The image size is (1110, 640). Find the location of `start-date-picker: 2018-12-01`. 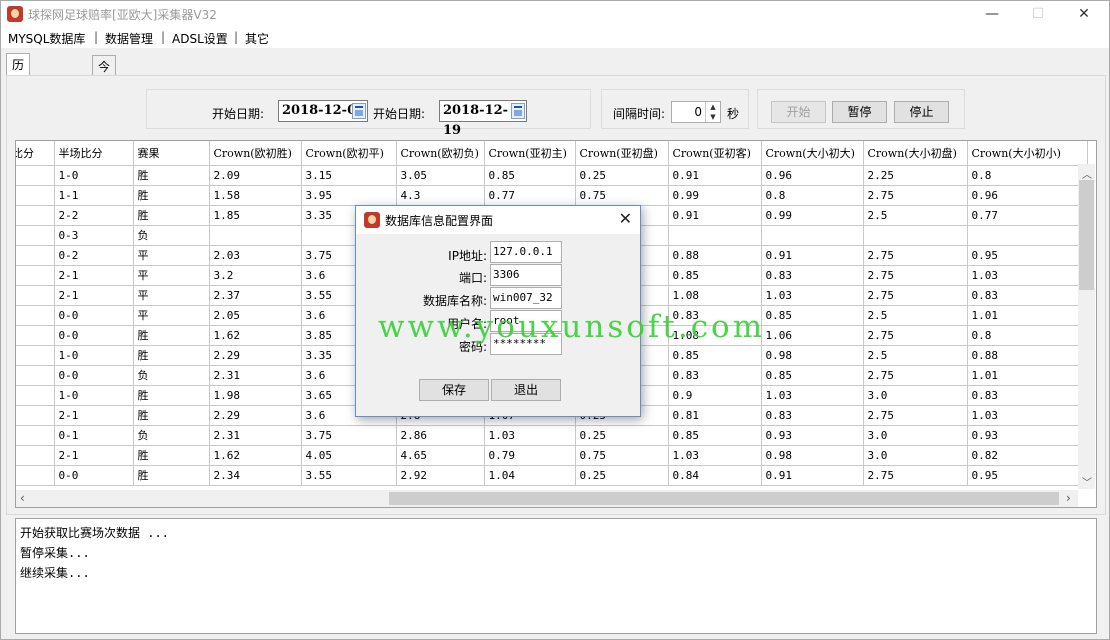

start-date-picker: 2018-12-01 is located at coordinates (323, 111).